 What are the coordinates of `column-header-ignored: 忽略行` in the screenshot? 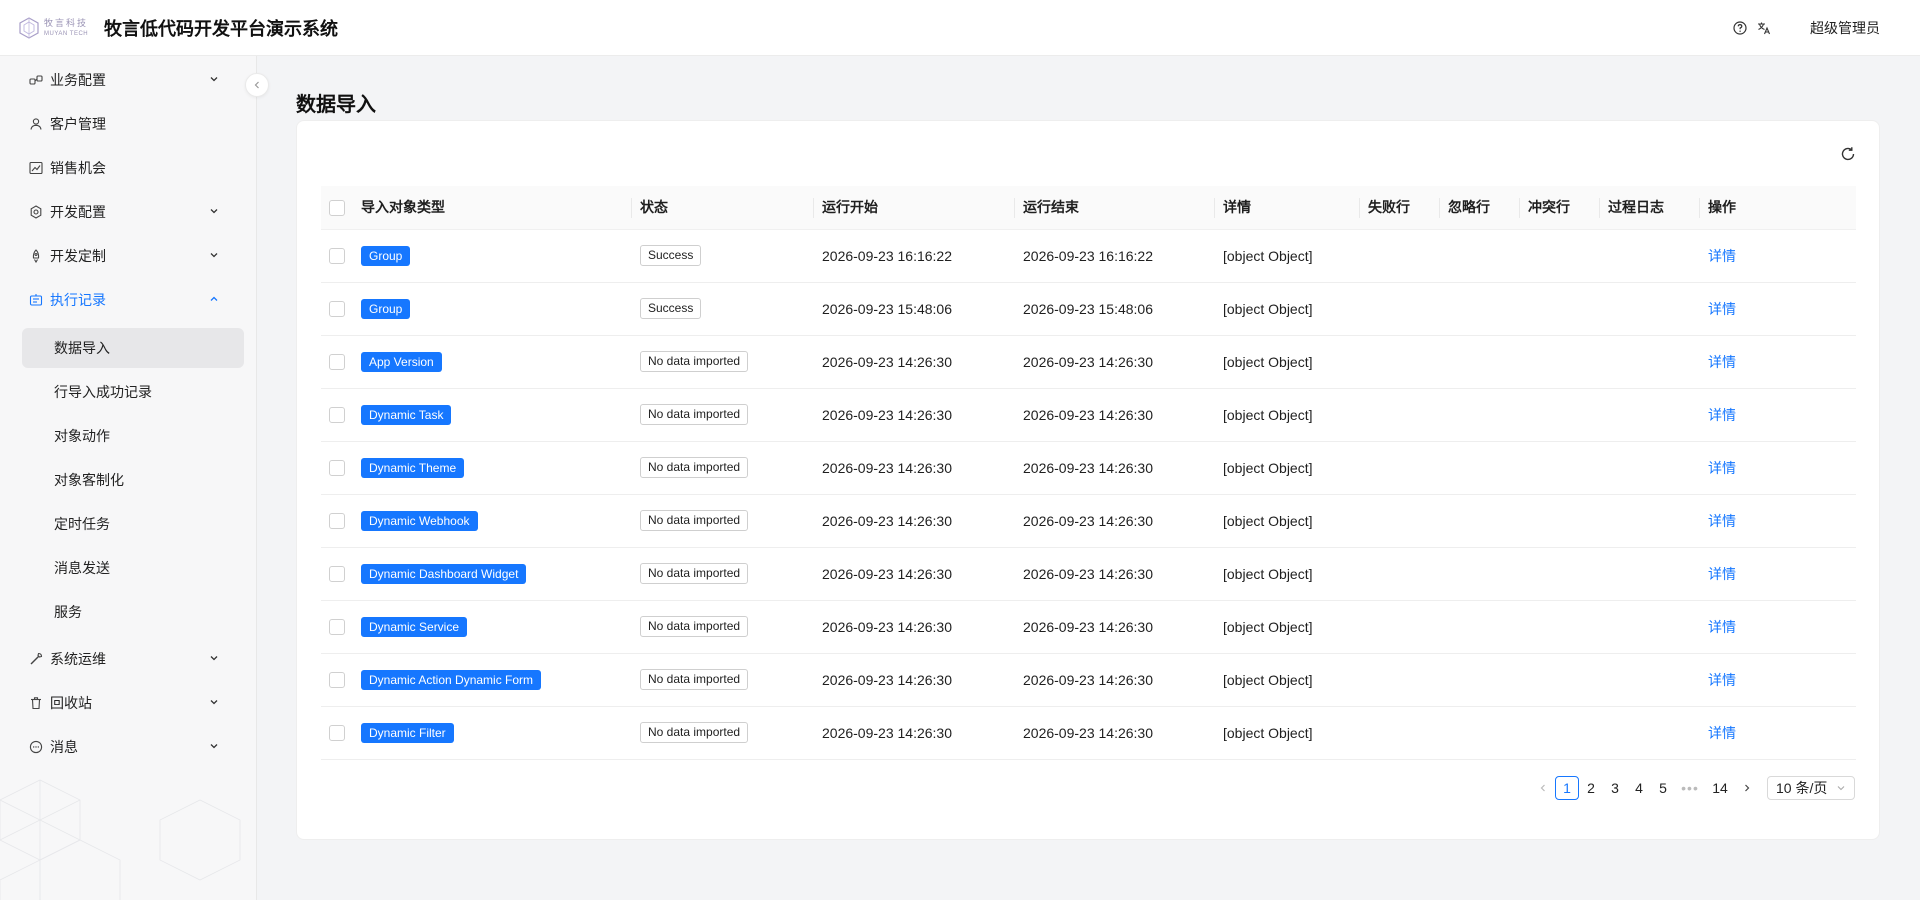 It's located at (1480, 208).